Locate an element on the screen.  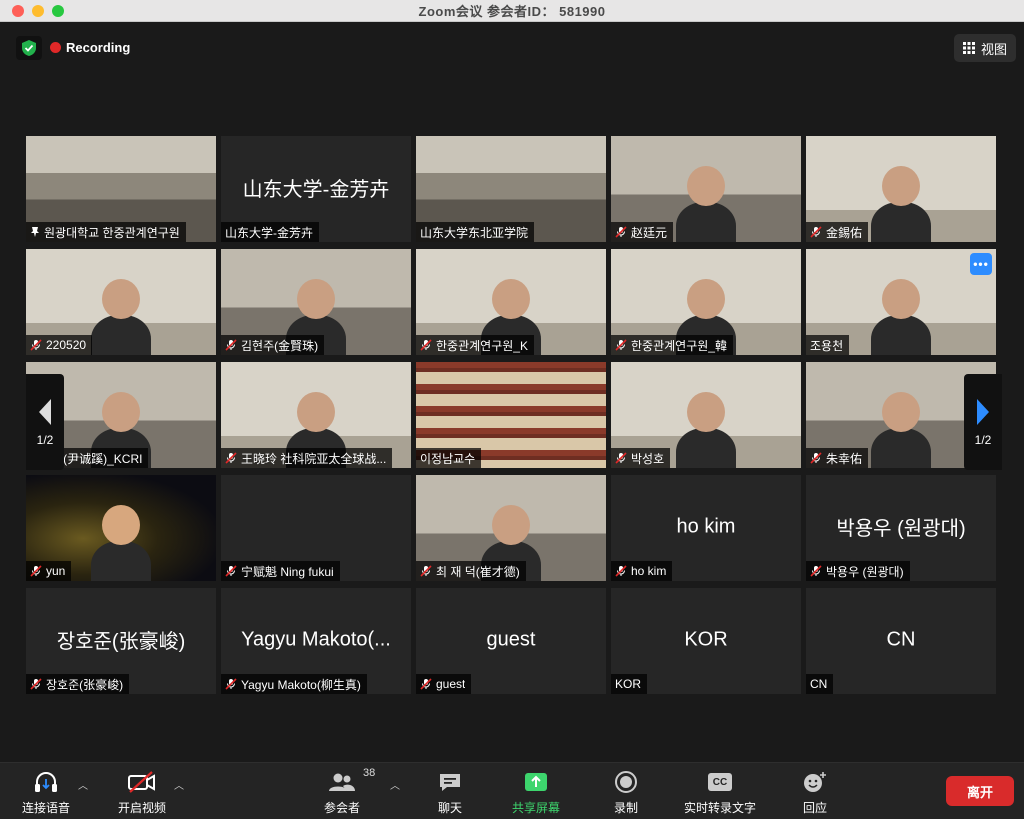
participant-name: ho kim is located at coordinates (649, 571).